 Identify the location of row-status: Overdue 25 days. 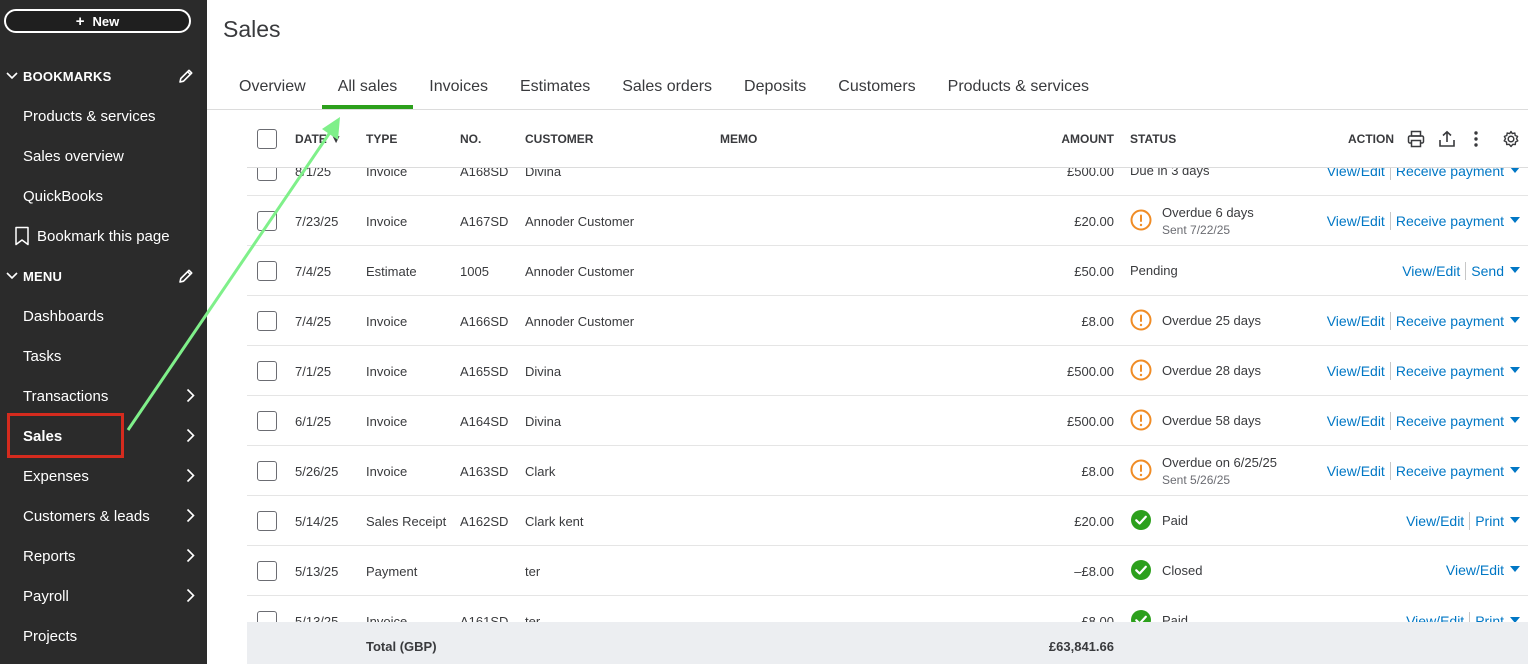
(1195, 320).